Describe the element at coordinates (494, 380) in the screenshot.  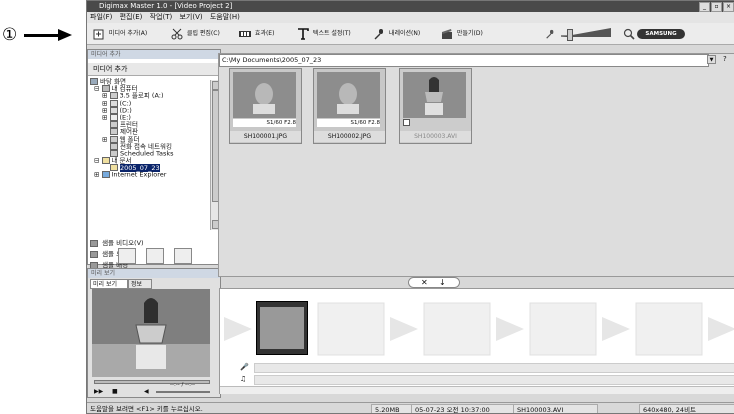
I see `music-track` at that location.